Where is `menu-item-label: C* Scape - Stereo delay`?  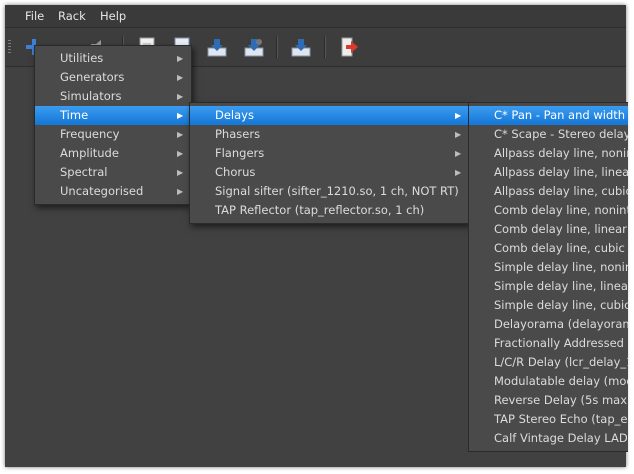 menu-item-label: C* Scape - Stereo delay is located at coordinates (562, 134).